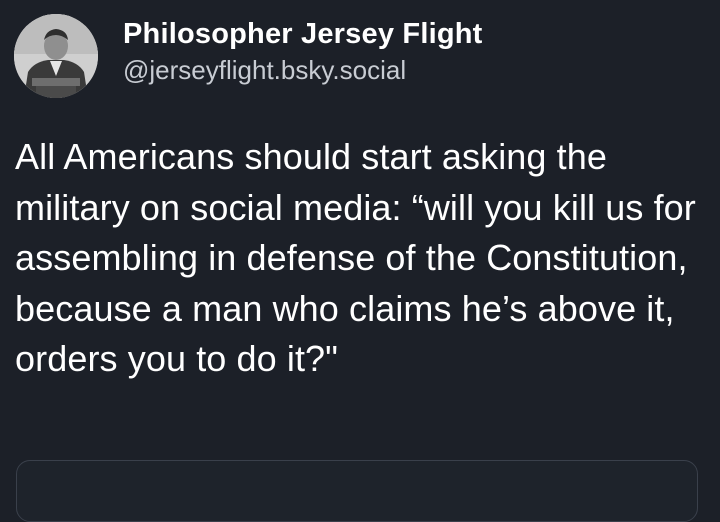 The height and width of the screenshot is (522, 720). I want to click on author-handle: @jerseyflight.bsky.social, so click(303, 70).